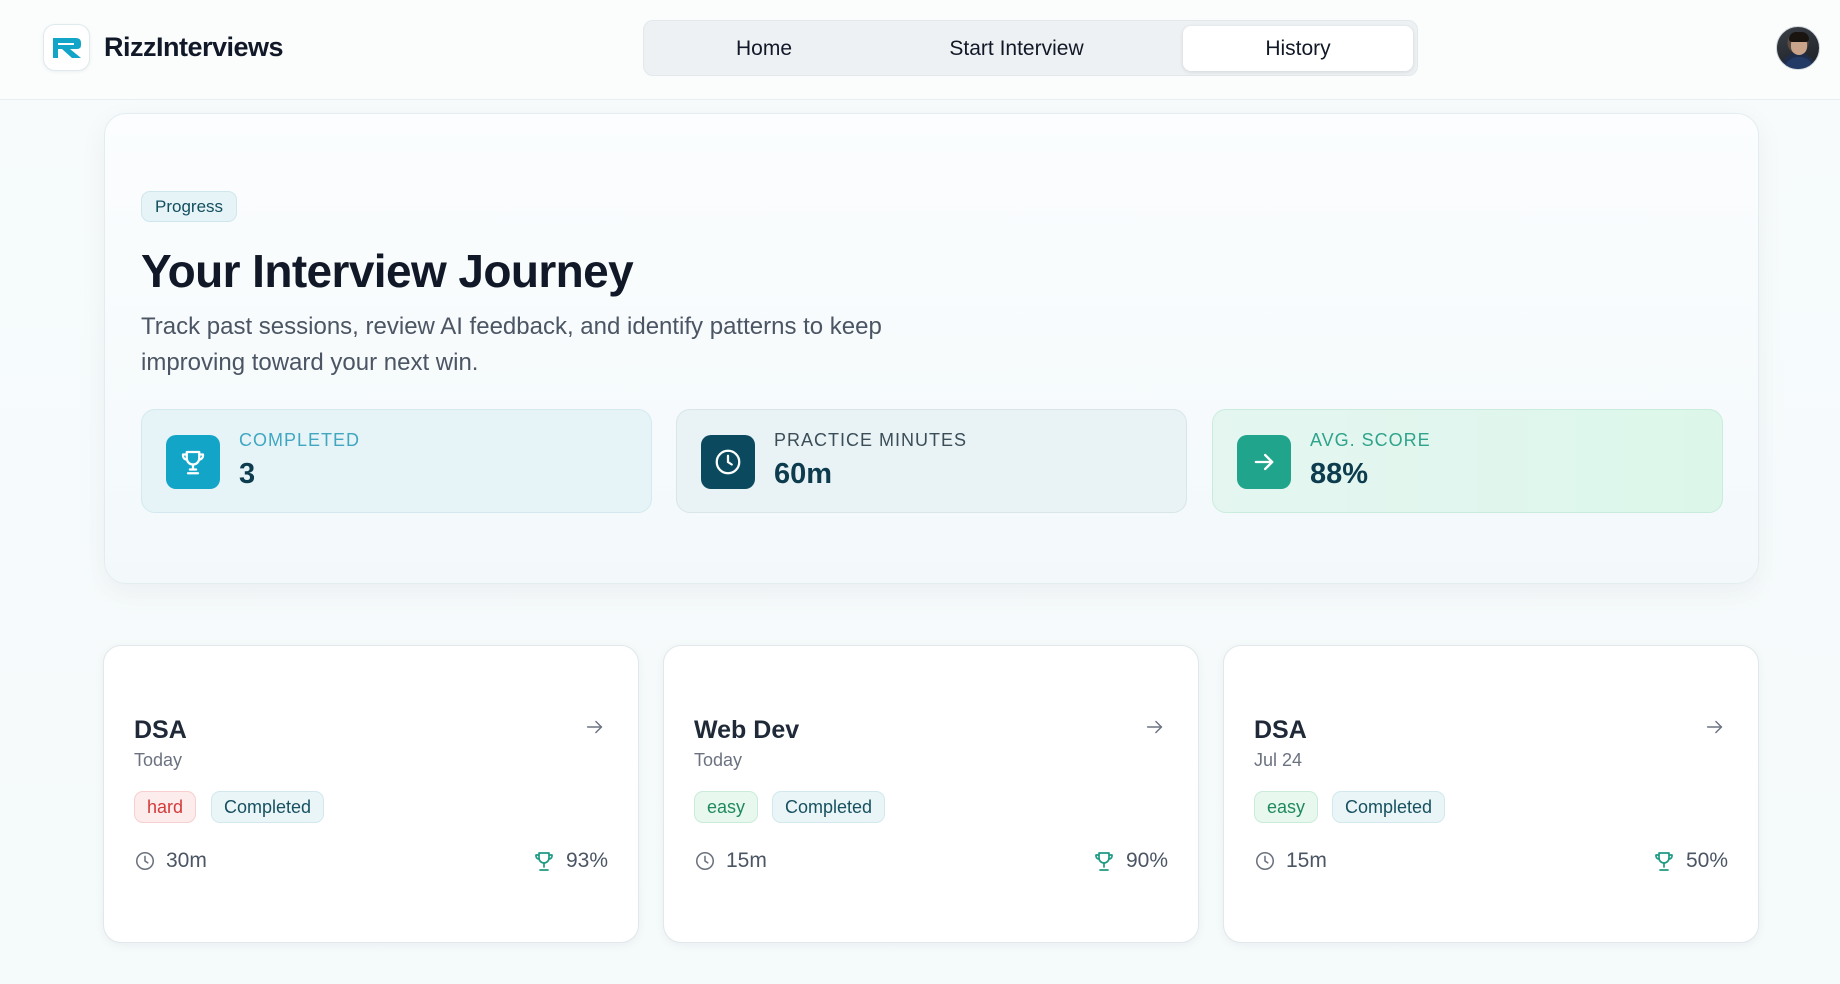 The image size is (1840, 984). What do you see at coordinates (747, 730) in the screenshot?
I see `session-title: Web Dev` at bounding box center [747, 730].